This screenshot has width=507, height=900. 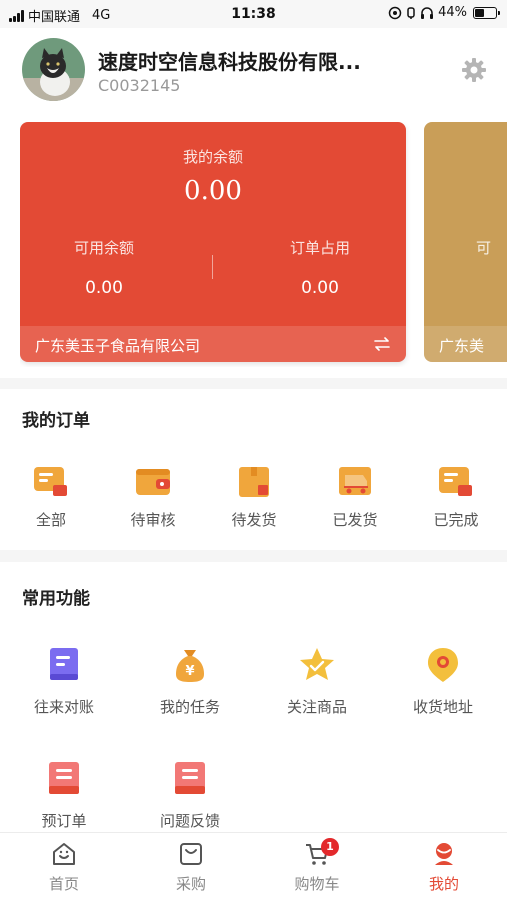 I want to click on headphones-icon, so click(x=427, y=12).